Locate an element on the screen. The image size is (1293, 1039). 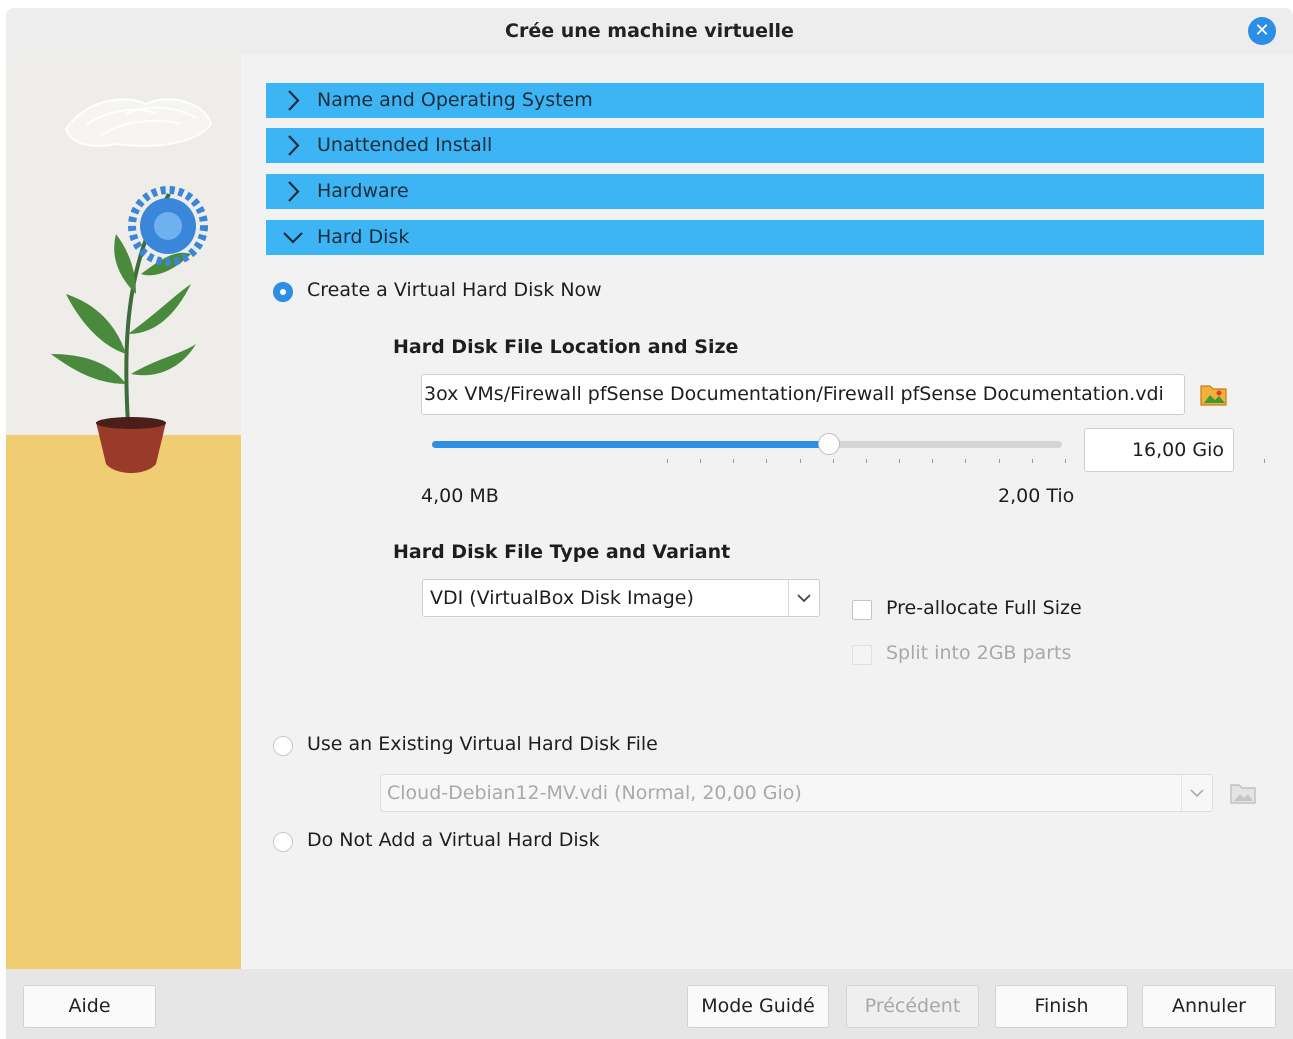
preallocate-checkbox is located at coordinates (862, 610).